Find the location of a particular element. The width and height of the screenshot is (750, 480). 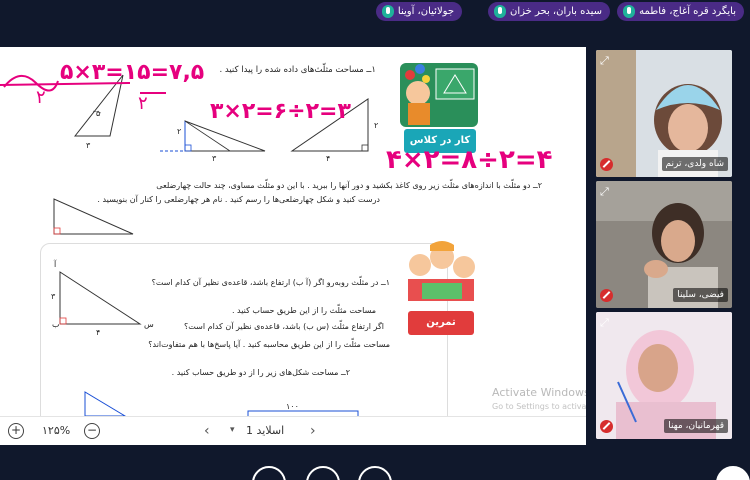

participant-name: جولائیان، آوینا is located at coordinates (425, 11).